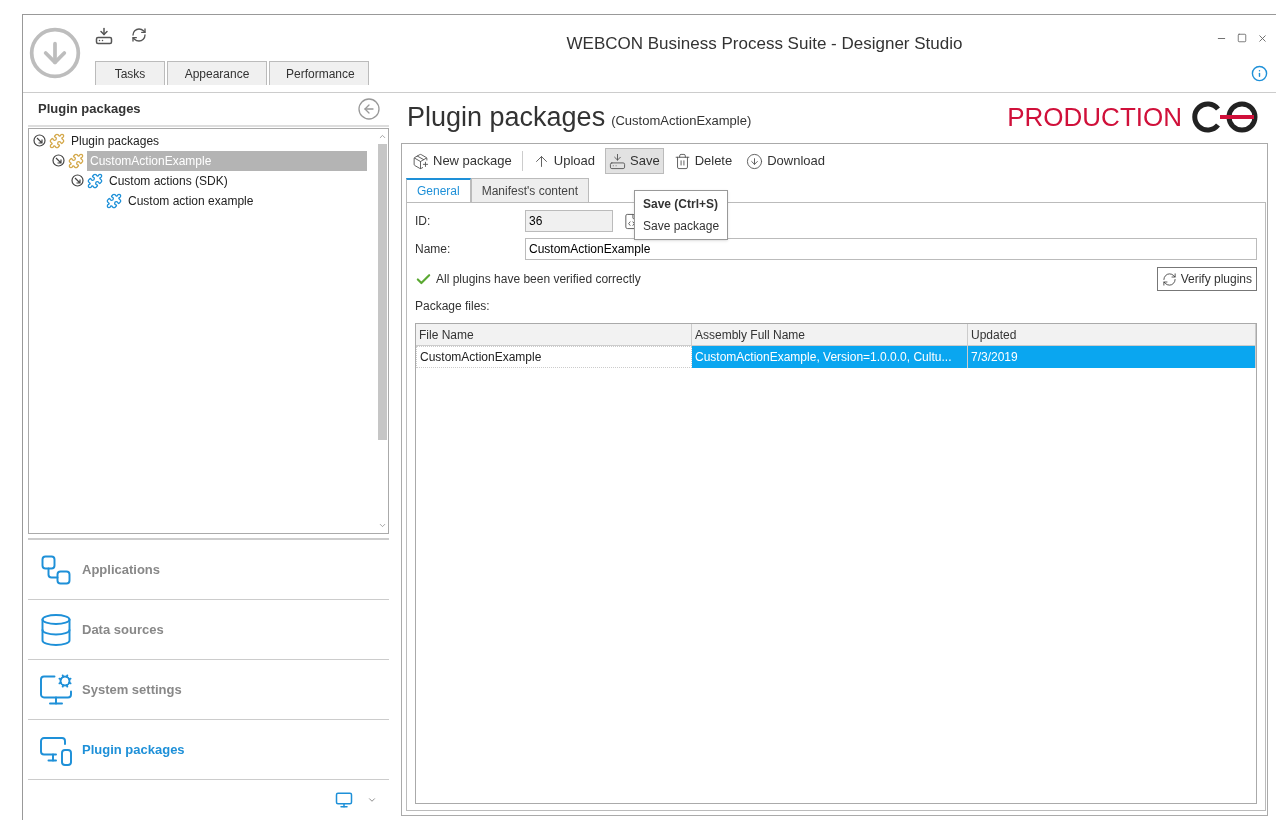 This screenshot has height=820, width=1276. I want to click on ribbon-tab: Performance, so click(319, 73).